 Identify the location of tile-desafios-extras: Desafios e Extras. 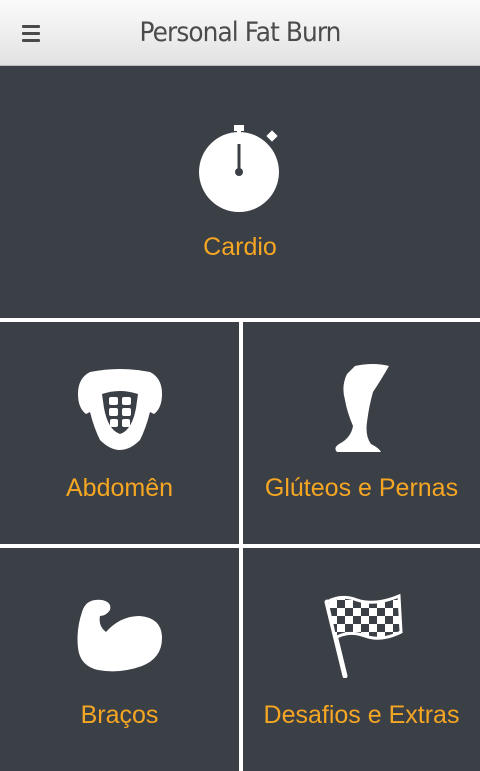
(361, 659).